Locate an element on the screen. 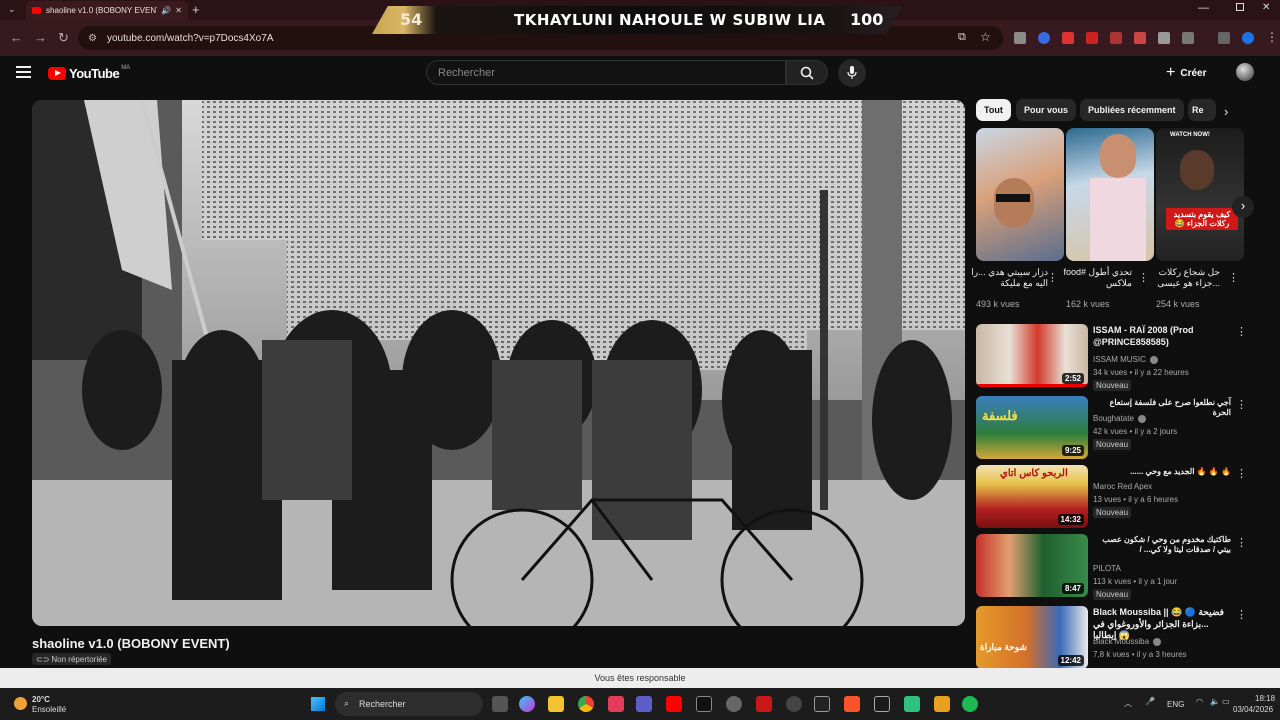 The image size is (1280, 720). windows-start-icon is located at coordinates (318, 704).